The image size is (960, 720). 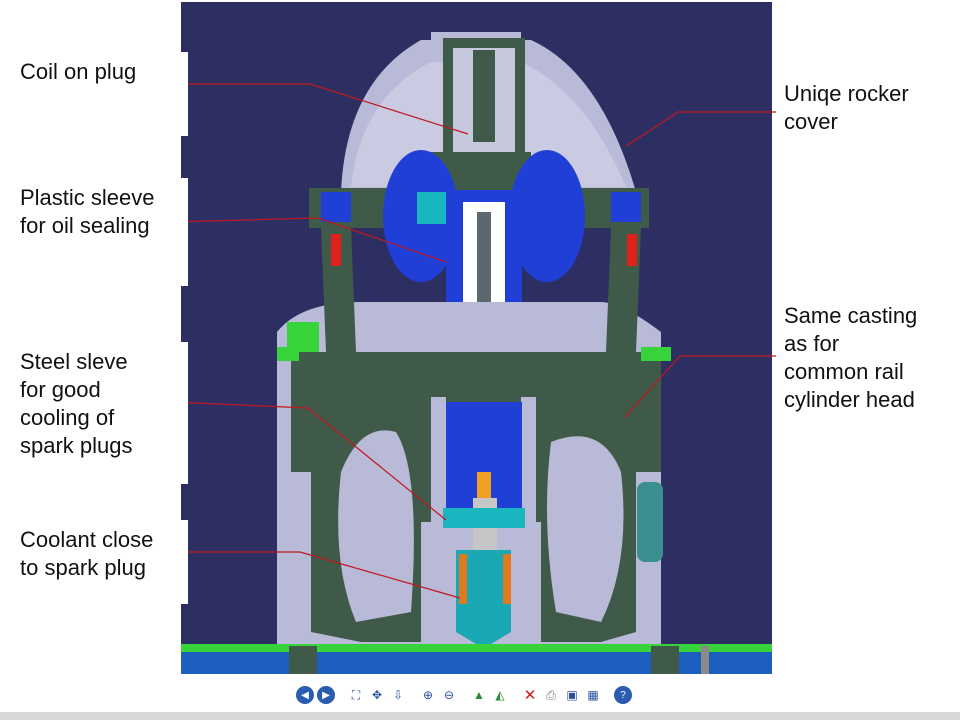 What do you see at coordinates (449, 695) in the screenshot?
I see `zoom-out-icon: ⊖` at bounding box center [449, 695].